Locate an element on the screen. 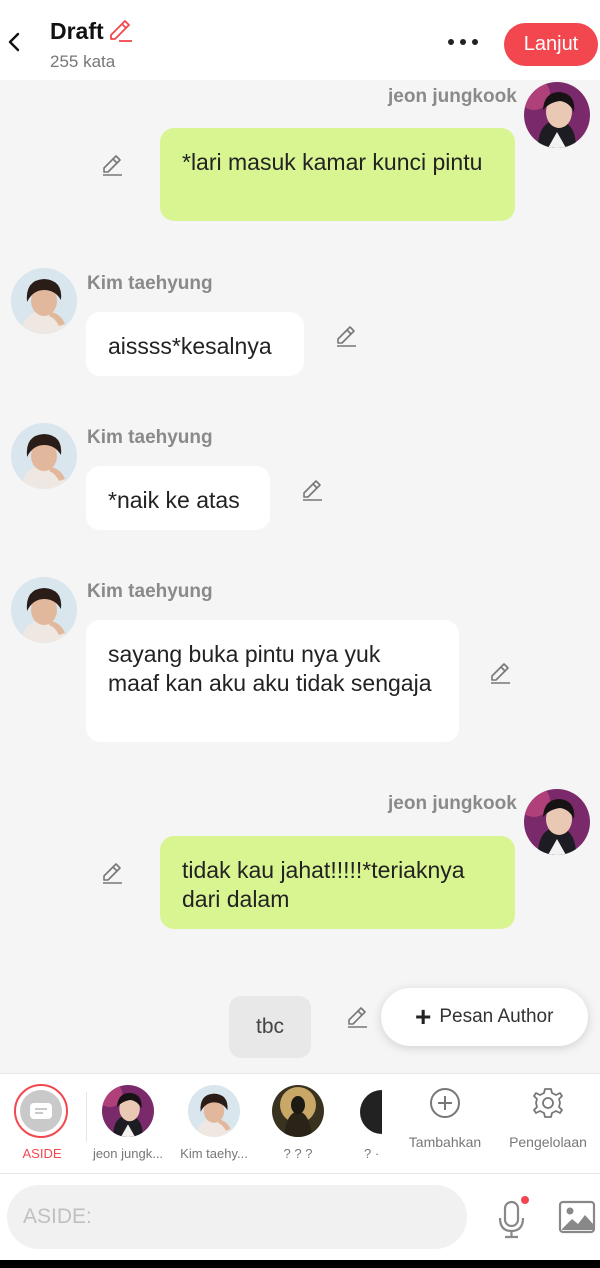 This screenshot has width=600, height=1268. message-input is located at coordinates (237, 1217).